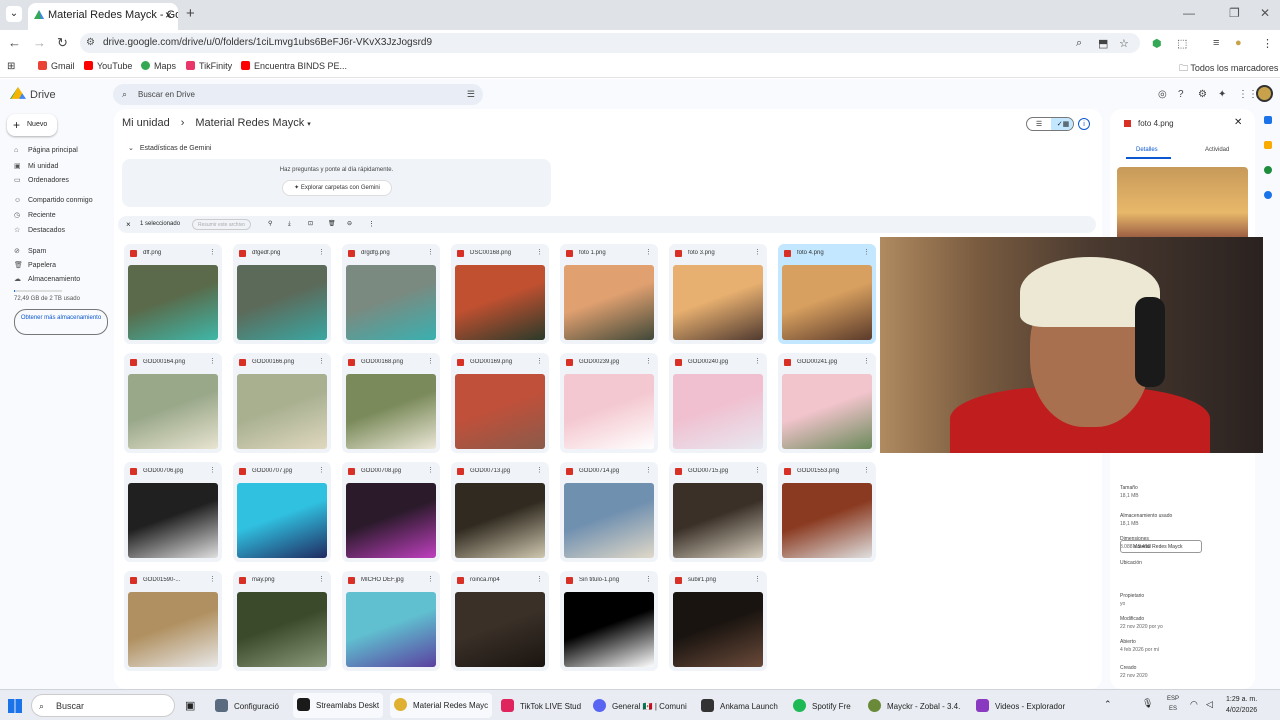 The image size is (1280, 720). What do you see at coordinates (739, 705) in the screenshot?
I see `taskbar-app-ankama: Ankama Launch` at bounding box center [739, 705].